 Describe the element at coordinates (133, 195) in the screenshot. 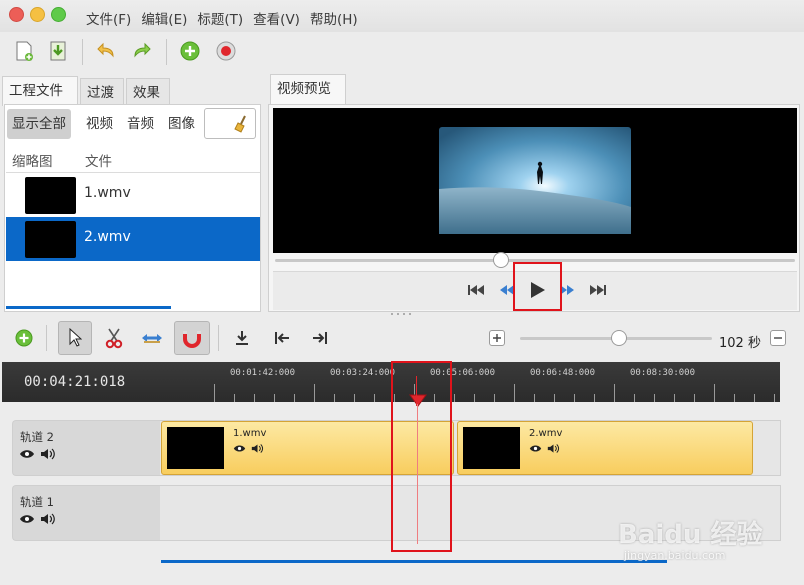

I see `file-row: 1.wmv` at that location.